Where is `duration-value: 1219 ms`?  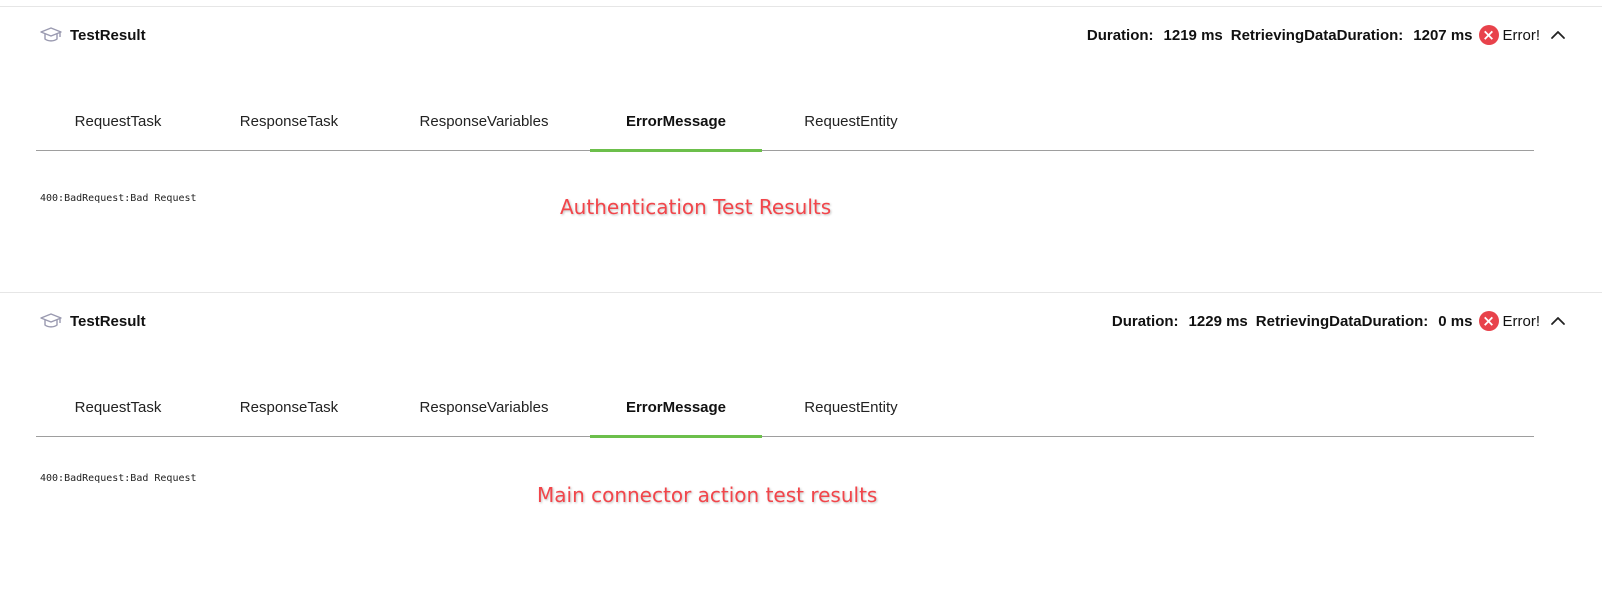
duration-value: 1219 ms is located at coordinates (1193, 35).